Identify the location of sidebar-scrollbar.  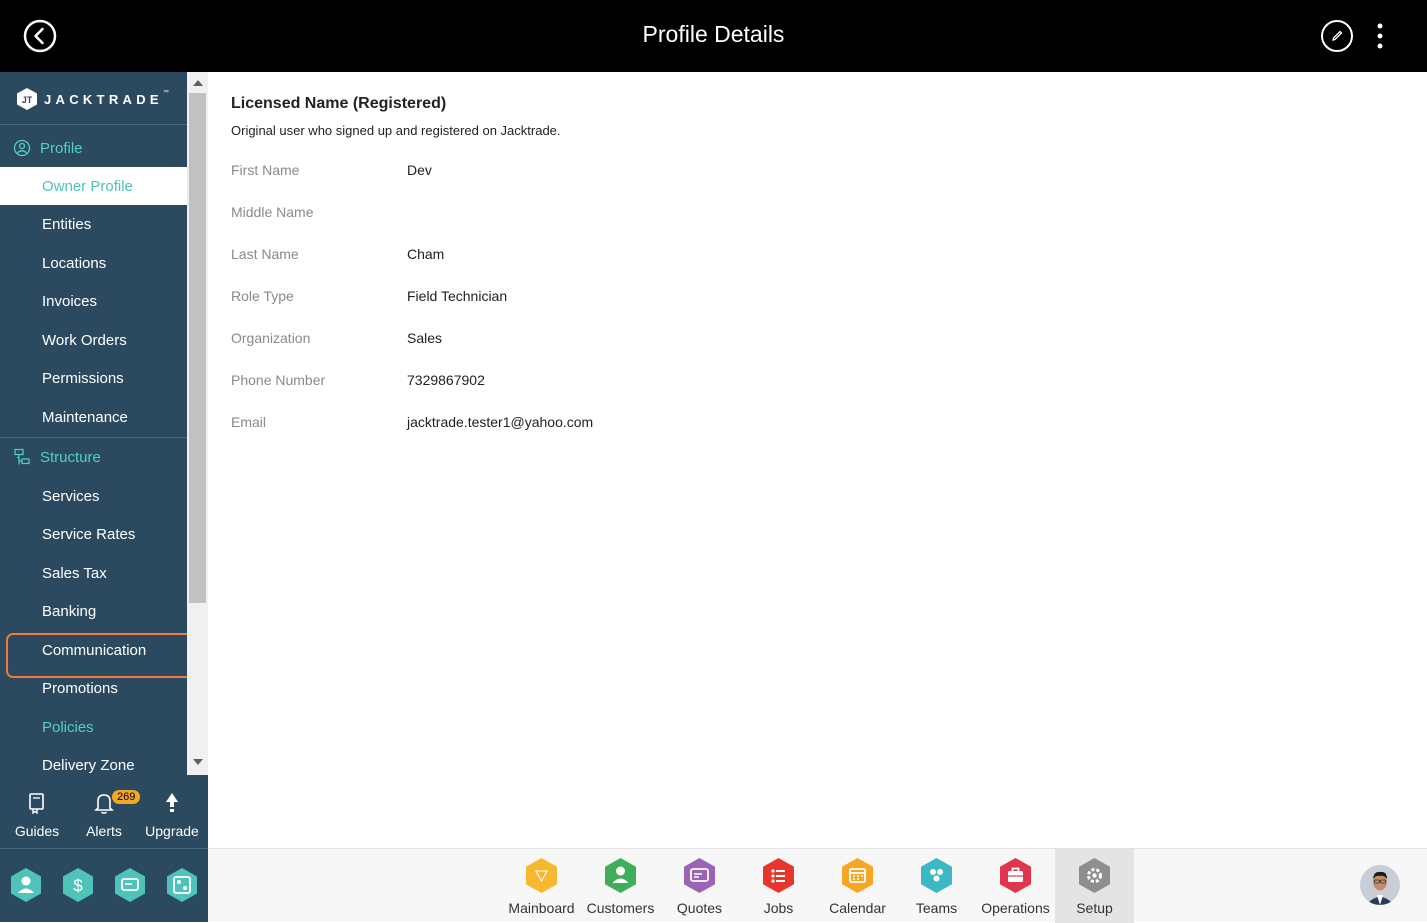
(197, 423).